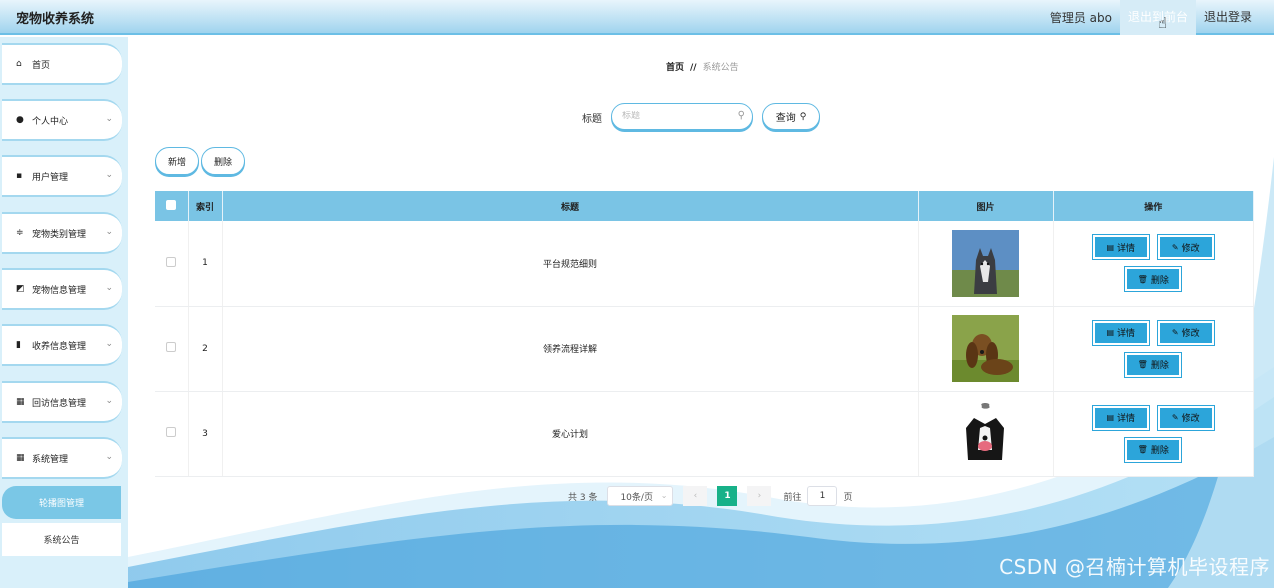  I want to click on breadcrumb-current: 系统公告, so click(720, 68).